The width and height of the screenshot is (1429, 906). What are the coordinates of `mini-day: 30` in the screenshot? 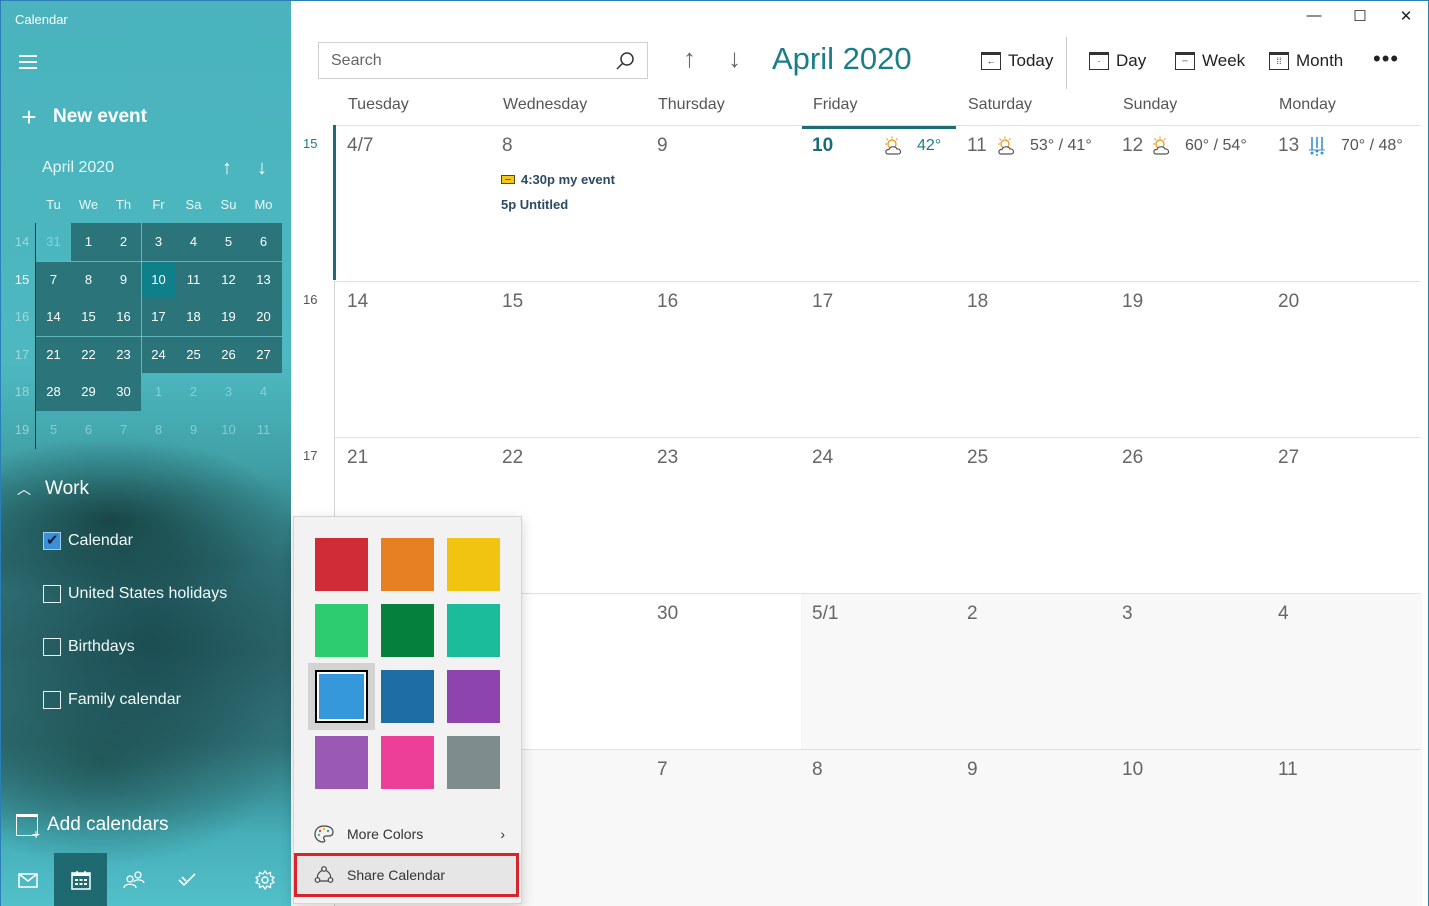 It's located at (123, 391).